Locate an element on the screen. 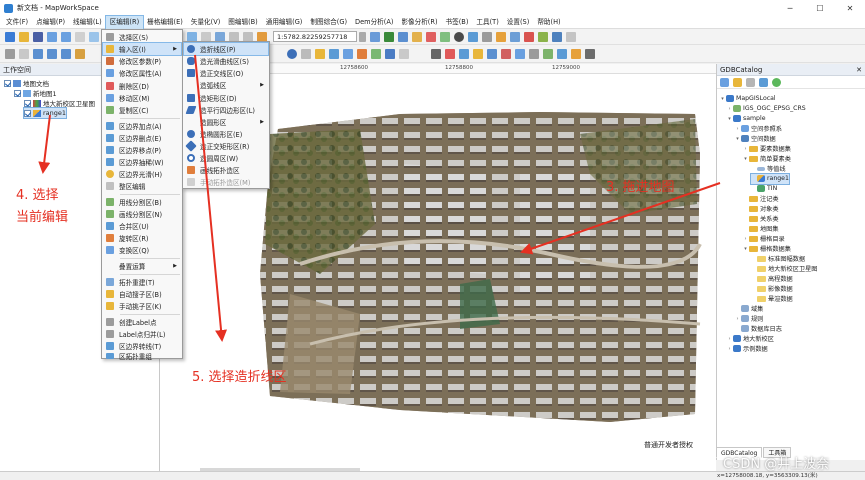  catalog-item: 关系类 is located at coordinates (761, 219).